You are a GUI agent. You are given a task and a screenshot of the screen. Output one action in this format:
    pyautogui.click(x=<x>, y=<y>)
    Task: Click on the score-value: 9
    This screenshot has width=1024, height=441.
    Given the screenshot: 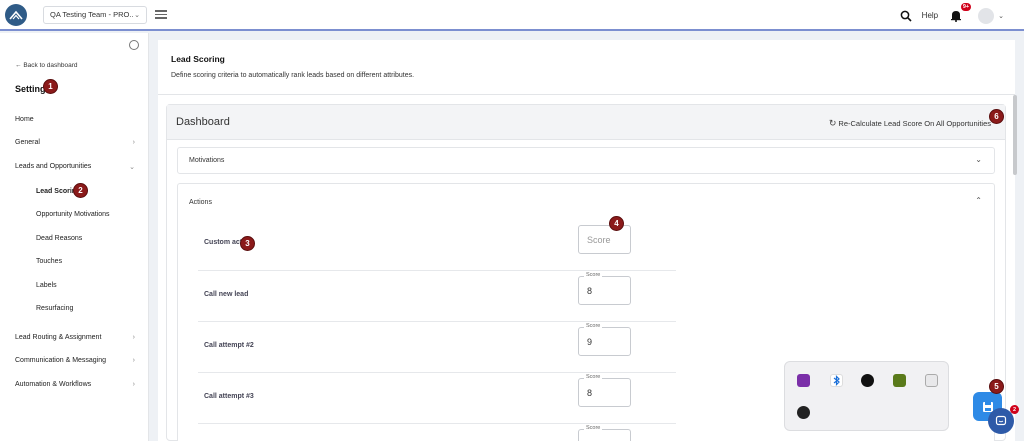 What is the action you would take?
    pyautogui.click(x=590, y=342)
    